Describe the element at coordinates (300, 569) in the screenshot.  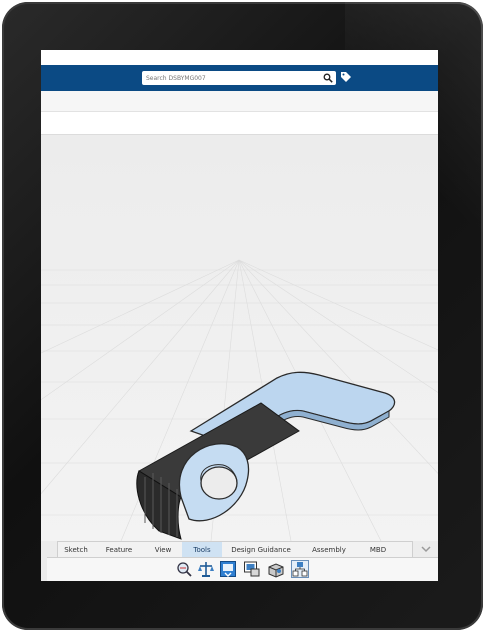
I see `assembly-structure-icon` at that location.